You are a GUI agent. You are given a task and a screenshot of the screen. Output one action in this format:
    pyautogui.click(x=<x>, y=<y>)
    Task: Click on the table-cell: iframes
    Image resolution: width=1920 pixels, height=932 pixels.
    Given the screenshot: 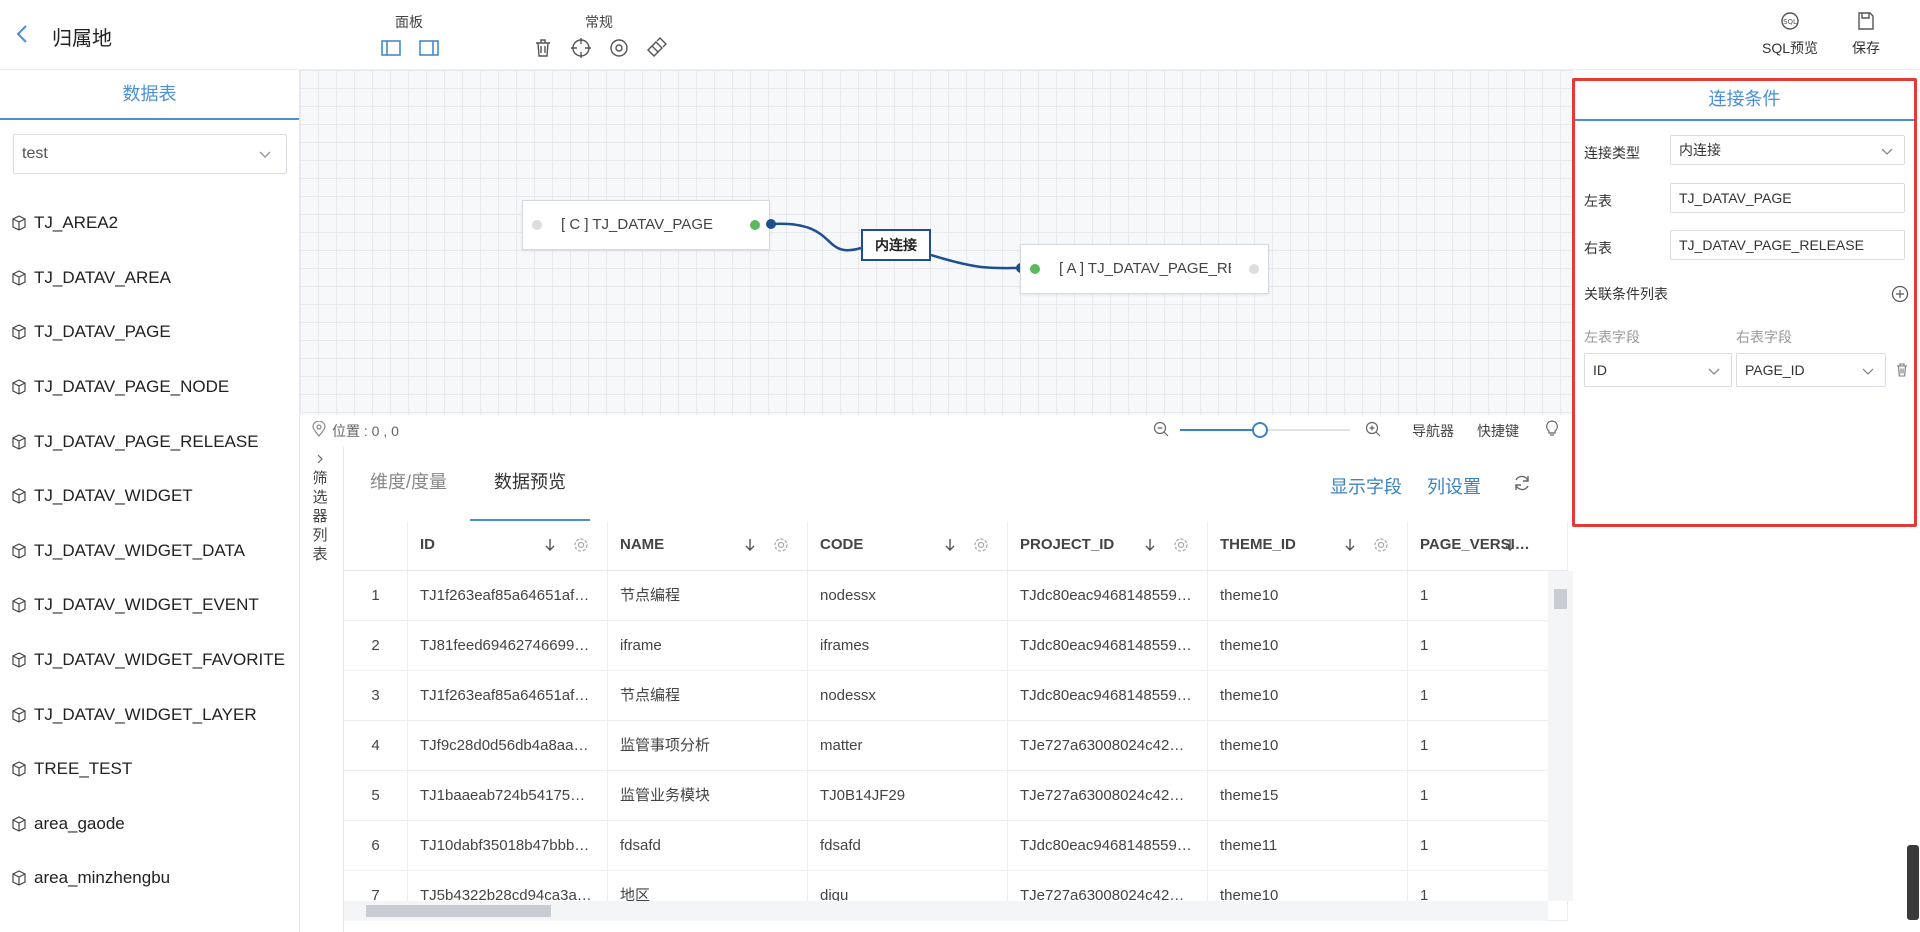 What is the action you would take?
    pyautogui.click(x=908, y=646)
    